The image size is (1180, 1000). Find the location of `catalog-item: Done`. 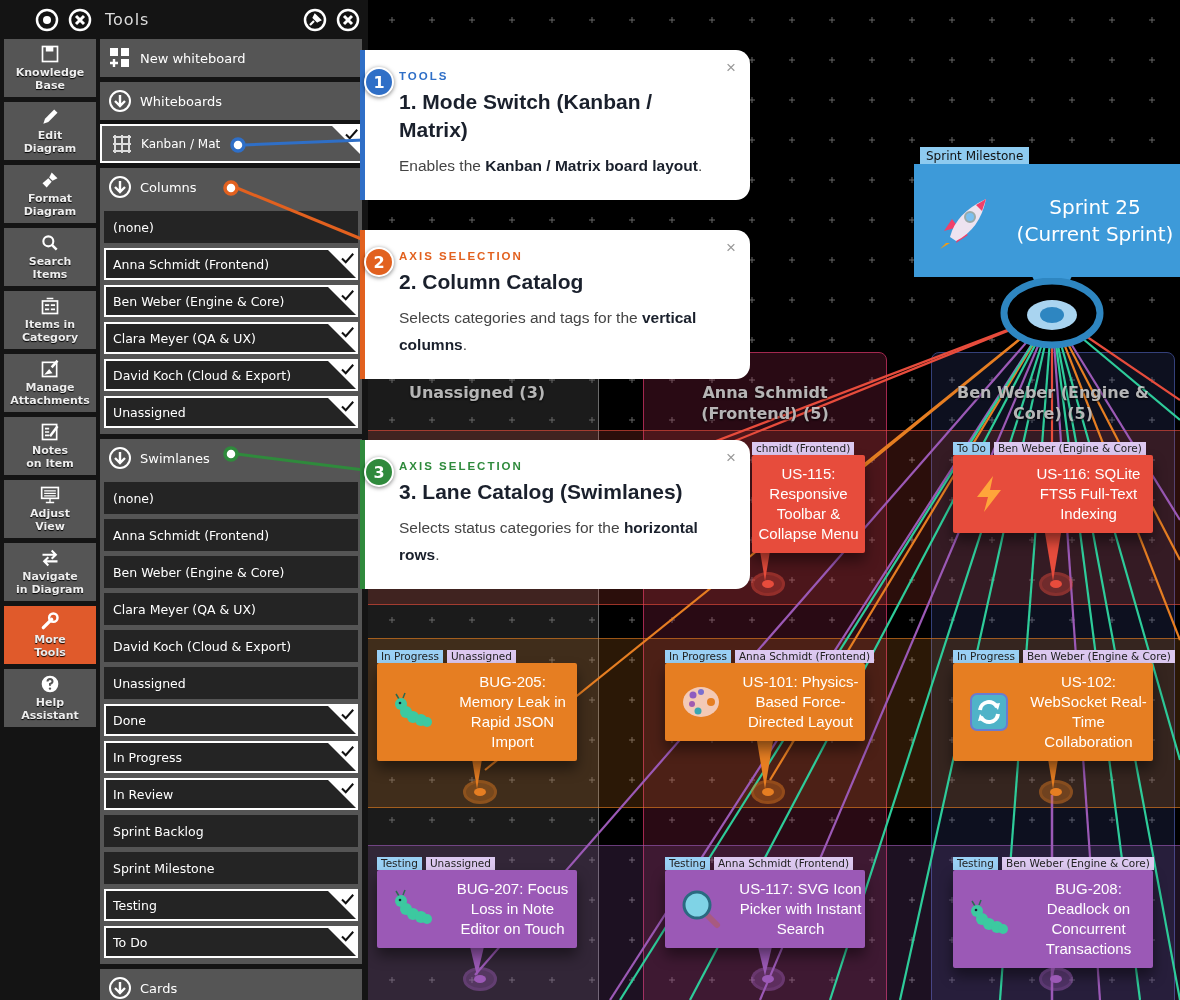

catalog-item: Done is located at coordinates (231, 720).